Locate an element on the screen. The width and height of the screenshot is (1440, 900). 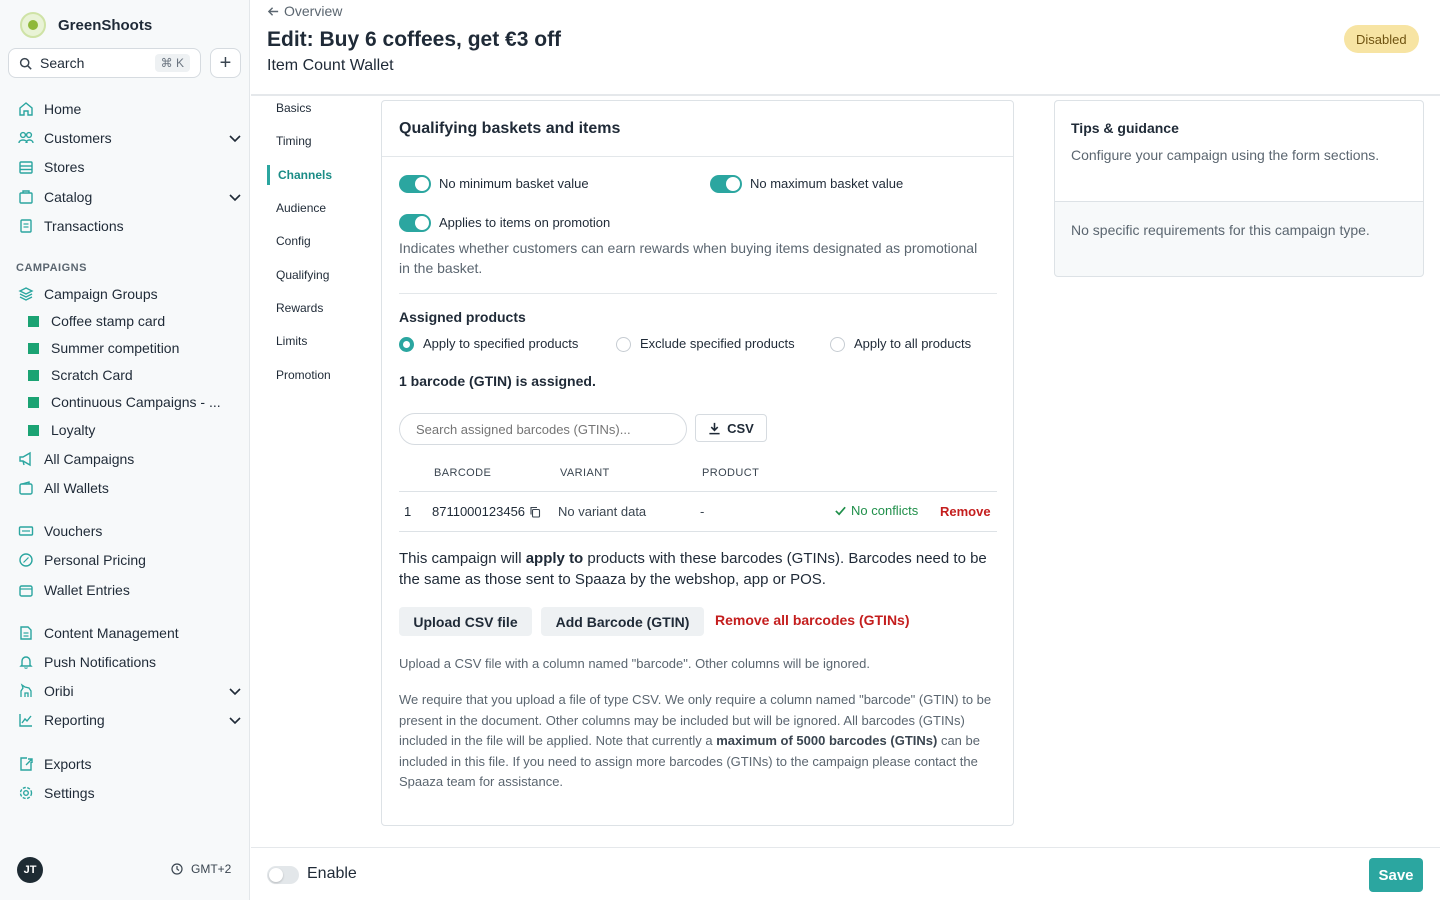
save-button: Save is located at coordinates (1396, 875).